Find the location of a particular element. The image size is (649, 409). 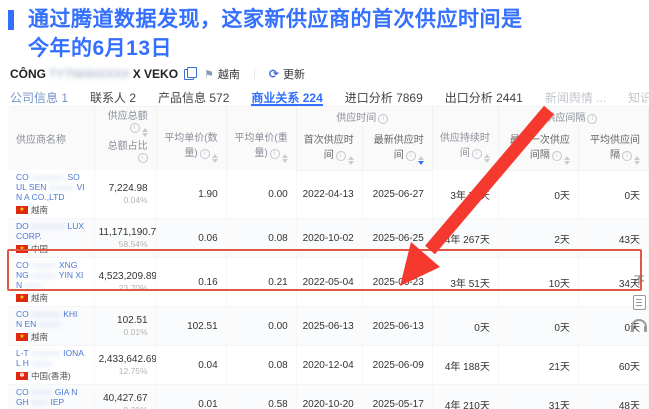

column-header-total: 供应总额i 总额占比i is located at coordinates (125, 138).